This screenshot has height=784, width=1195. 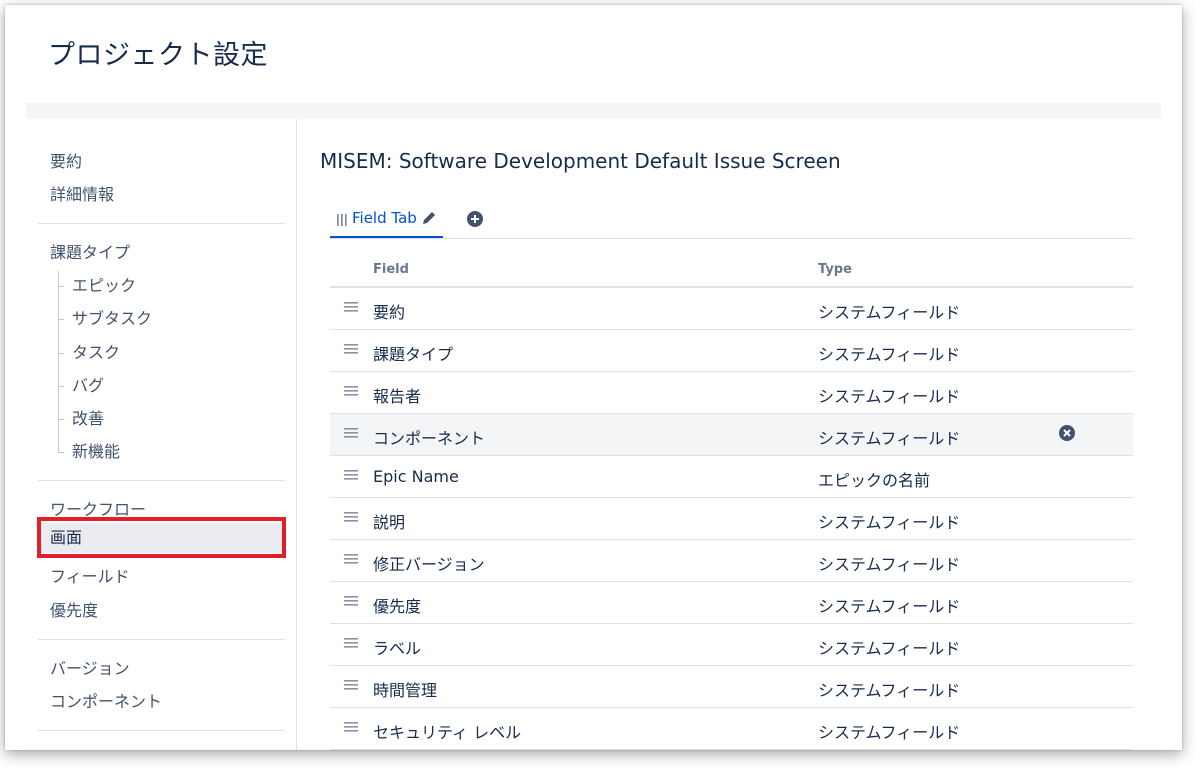 What do you see at coordinates (429, 218) in the screenshot?
I see `pencil-icon` at bounding box center [429, 218].